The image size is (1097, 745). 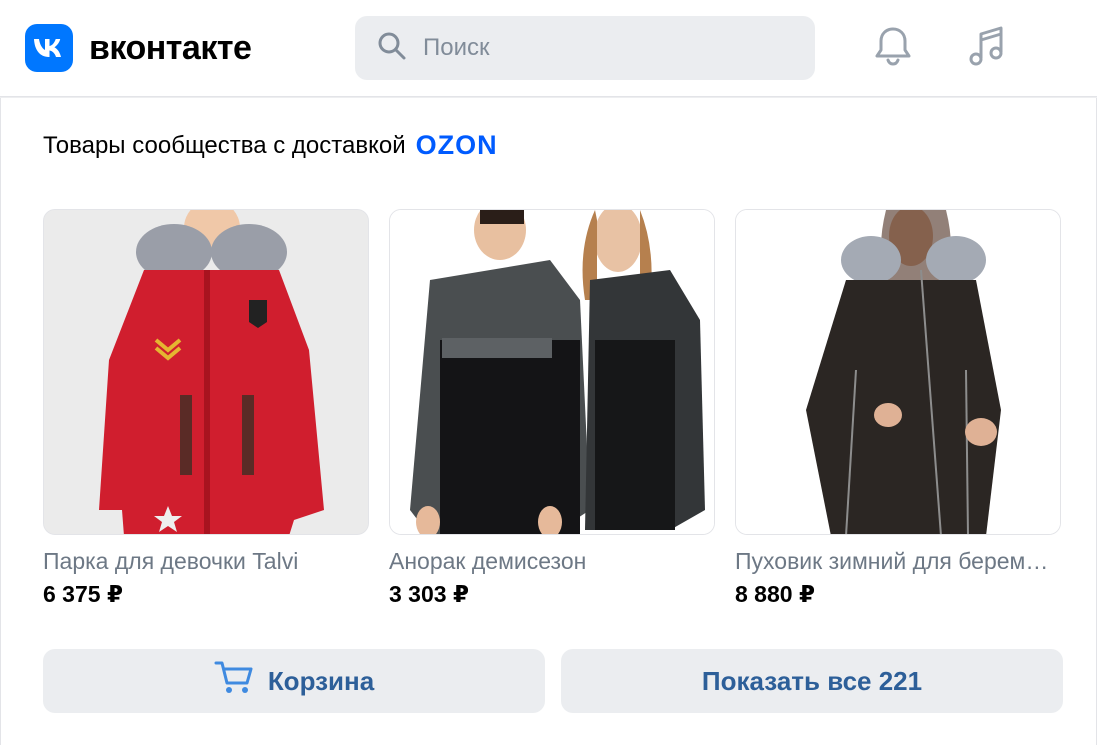 I want to click on section-title: Товары сообщества с доставкой OZON, so click(x=270, y=145).